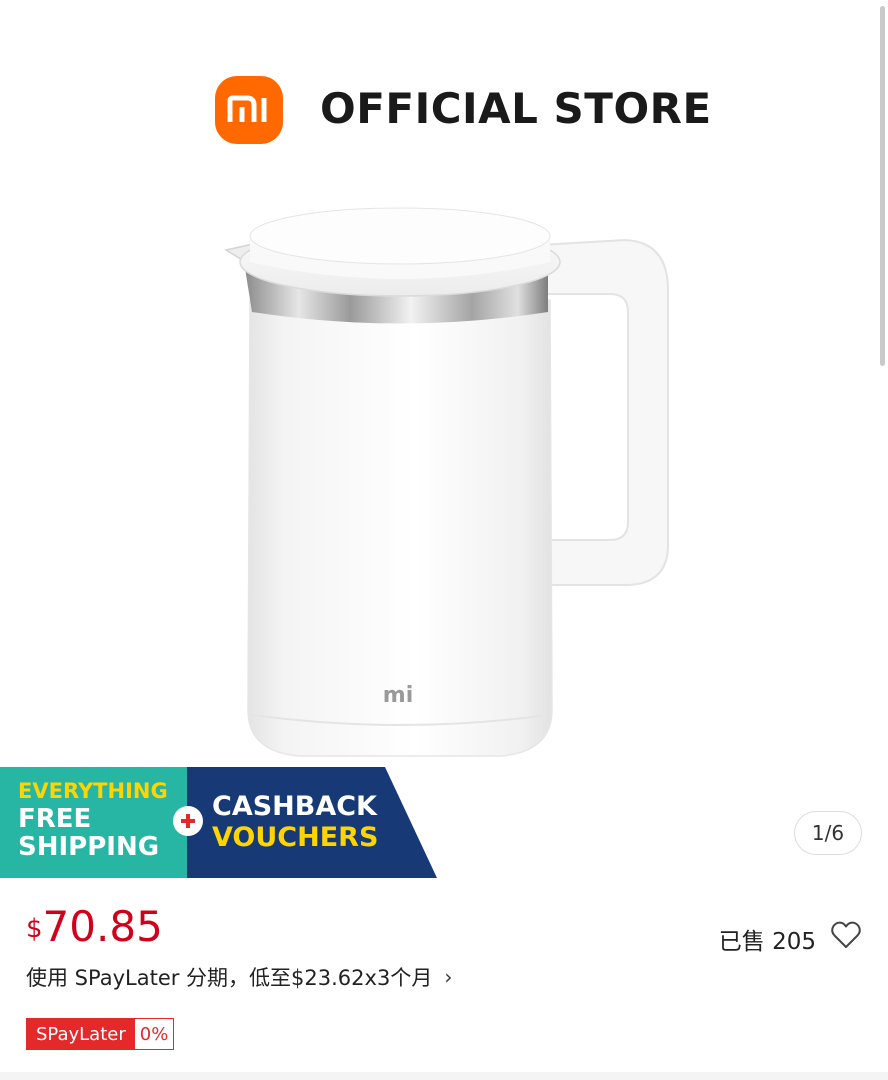 The width and height of the screenshot is (888, 1080). What do you see at coordinates (448, 977) in the screenshot?
I see `chevron-right-icon: ›` at bounding box center [448, 977].